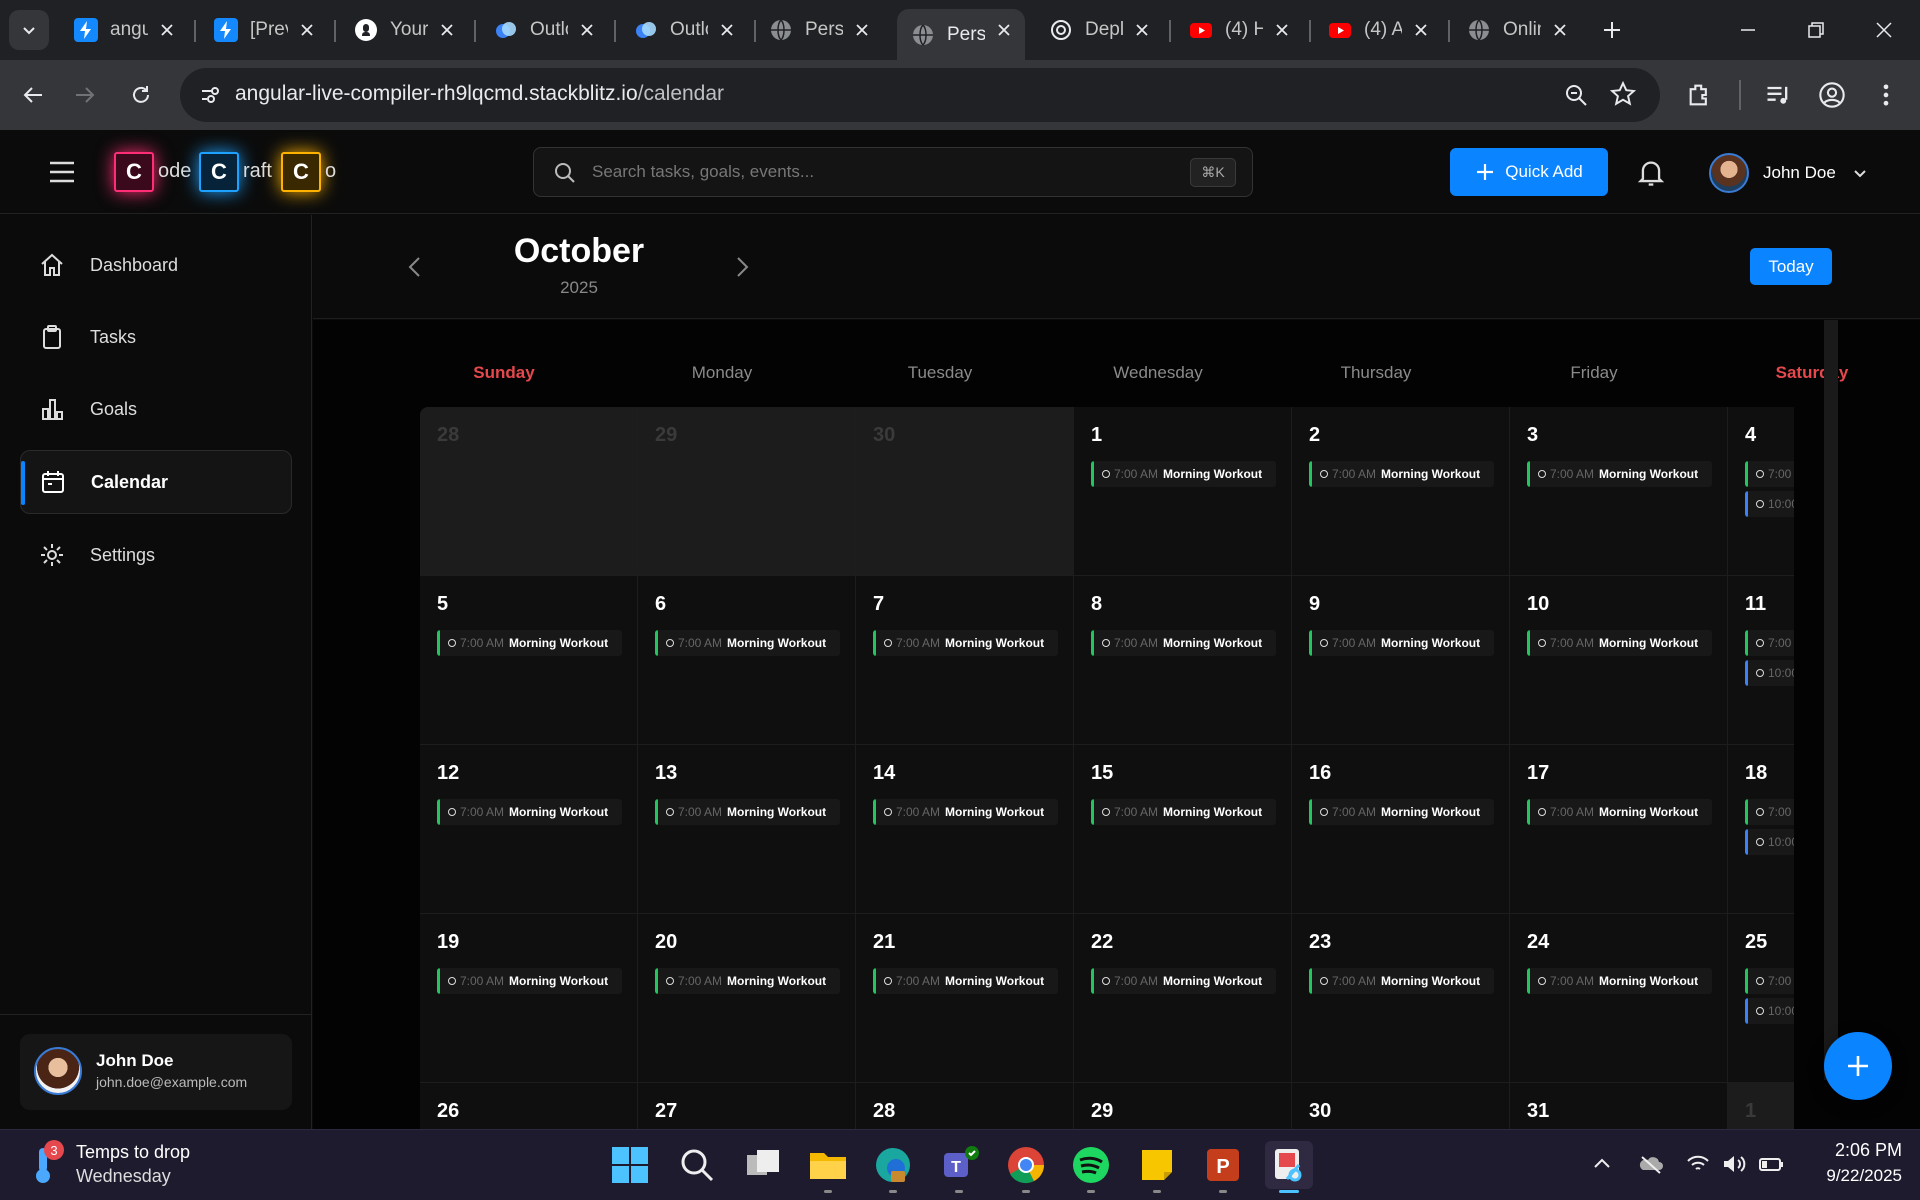 The image size is (1920, 1200). What do you see at coordinates (1619, 491) in the screenshot?
I see `calendar-day-cell: 3 7:00 AM Morning Workout` at bounding box center [1619, 491].